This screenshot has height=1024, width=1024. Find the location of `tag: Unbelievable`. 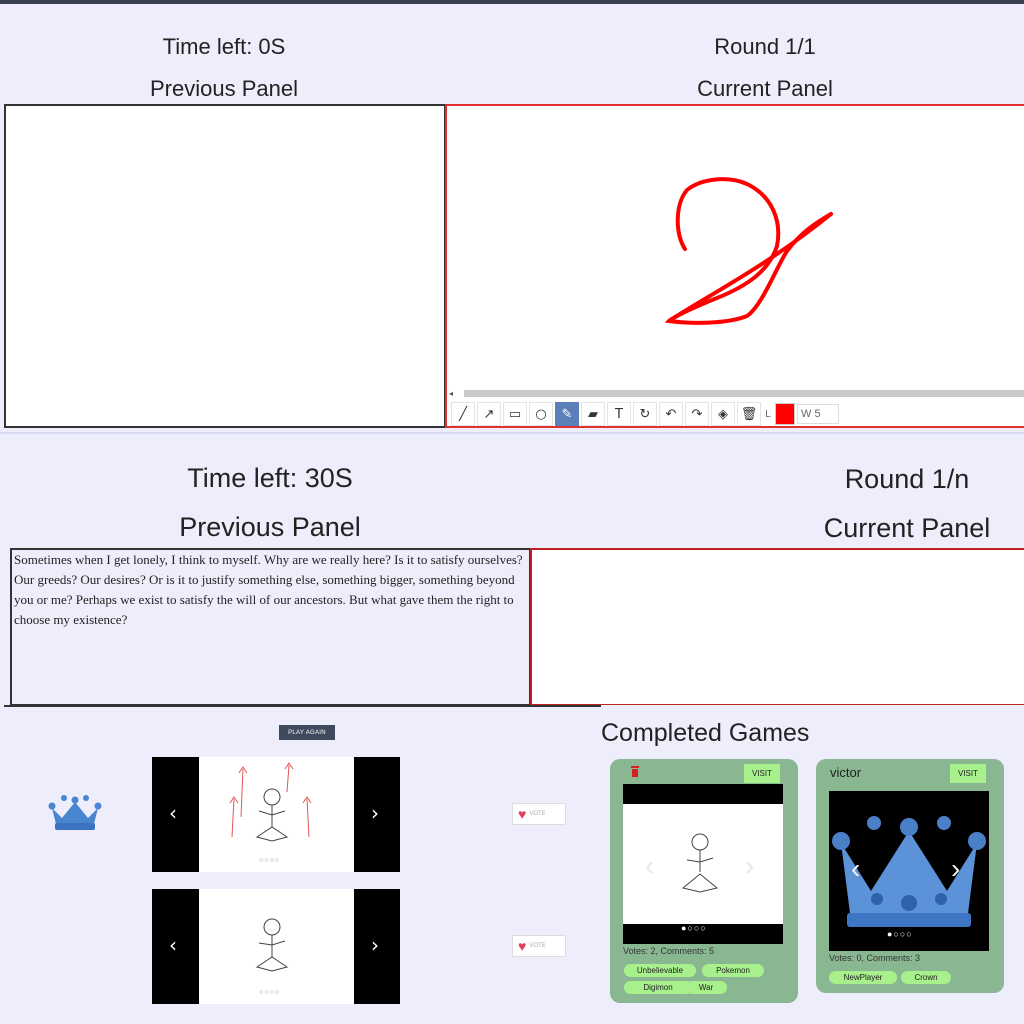

tag: Unbelievable is located at coordinates (660, 970).